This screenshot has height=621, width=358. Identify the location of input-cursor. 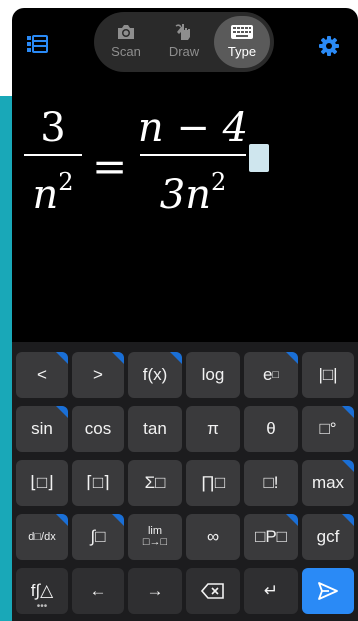
(259, 158).